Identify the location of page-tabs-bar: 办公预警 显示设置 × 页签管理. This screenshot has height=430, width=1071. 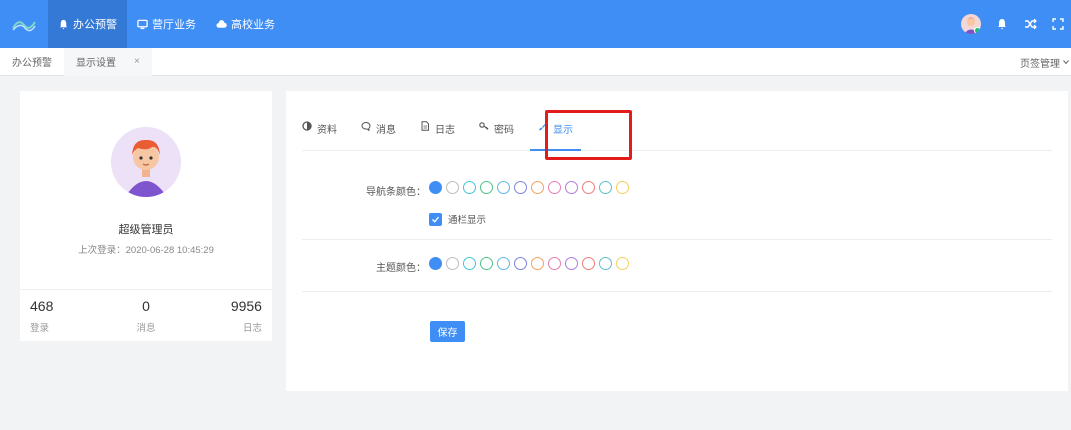
(535, 61).